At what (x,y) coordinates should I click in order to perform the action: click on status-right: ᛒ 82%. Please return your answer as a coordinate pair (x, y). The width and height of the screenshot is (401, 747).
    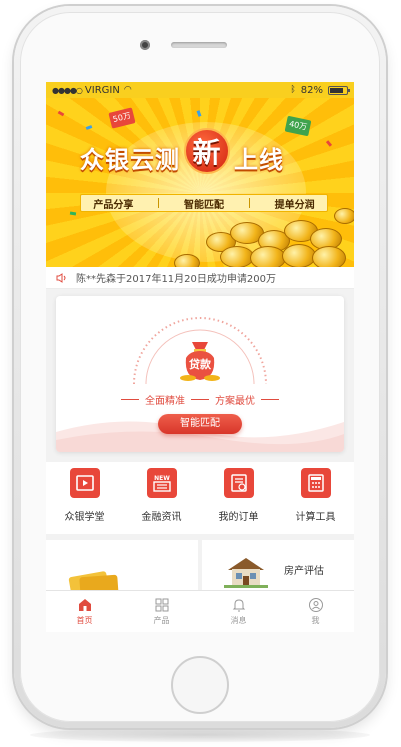
    Looking at the image, I should click on (320, 90).